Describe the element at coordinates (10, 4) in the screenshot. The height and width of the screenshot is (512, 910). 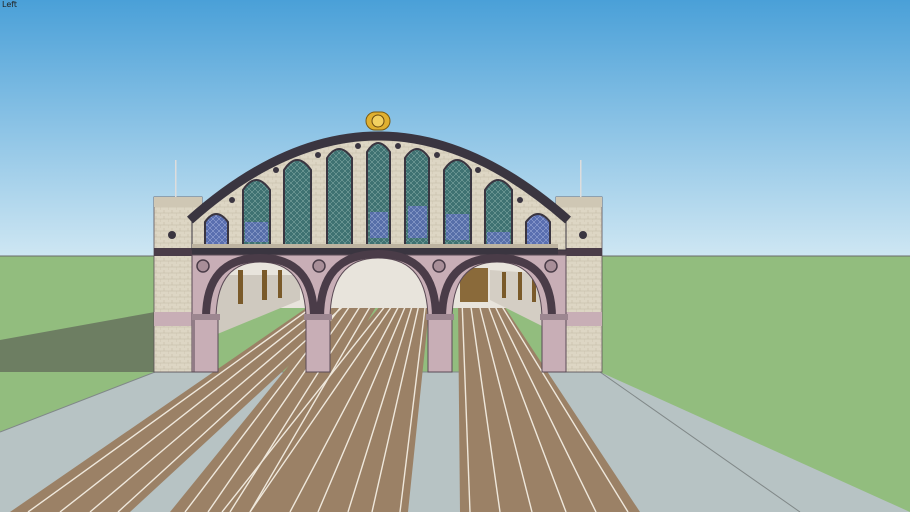
I see `view-label: Left` at that location.